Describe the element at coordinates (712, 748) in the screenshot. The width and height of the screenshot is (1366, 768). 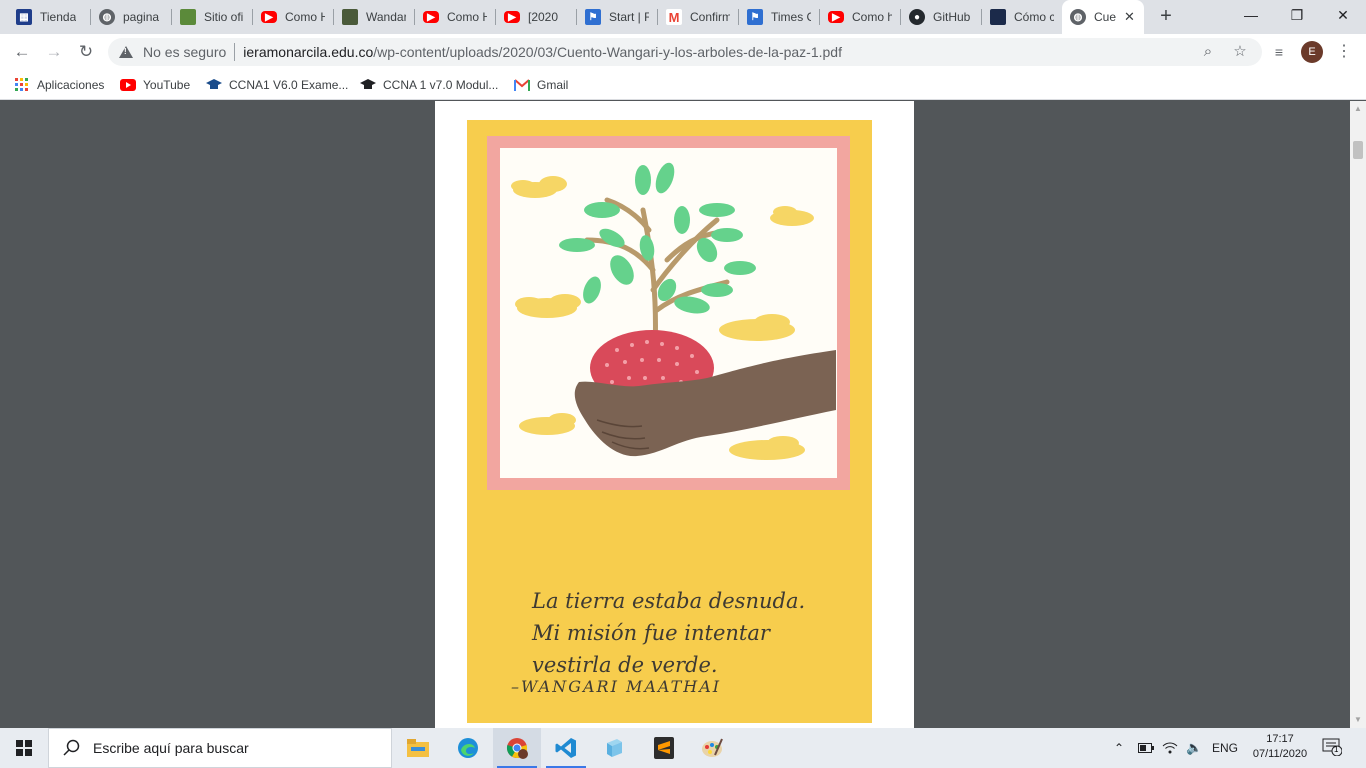
I see `paint-icon` at that location.